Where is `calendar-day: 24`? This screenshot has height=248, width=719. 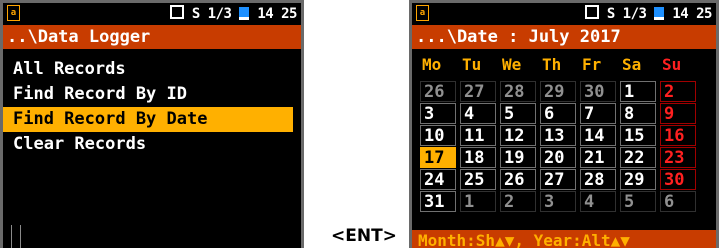 calendar-day: 24 is located at coordinates (438, 179).